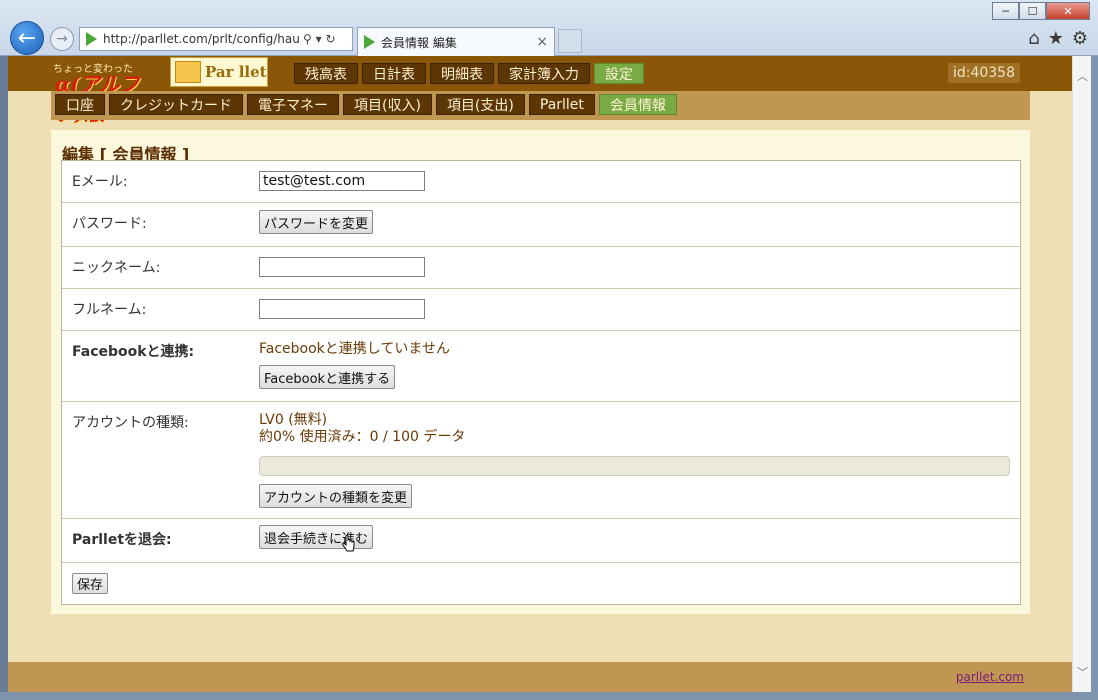  Describe the element at coordinates (342, 309) in the screenshot. I see `fullname-field` at that location.